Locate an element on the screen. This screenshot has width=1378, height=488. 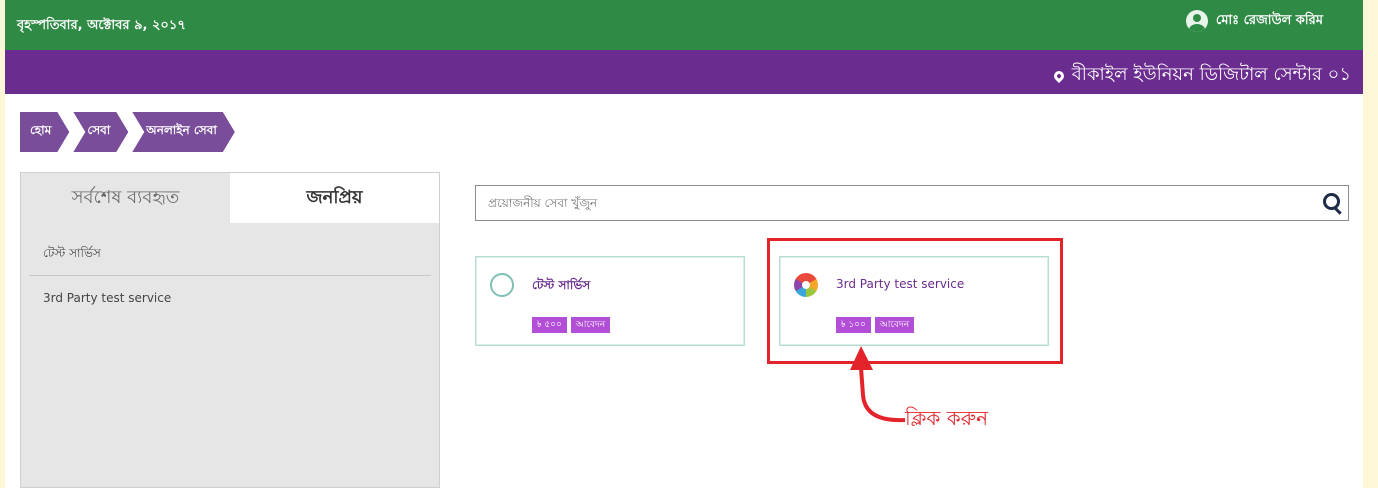
center-name: বীকাইল ইউনিয়ন ডিজিটাল সেন্টার ০১ is located at coordinates (1211, 74).